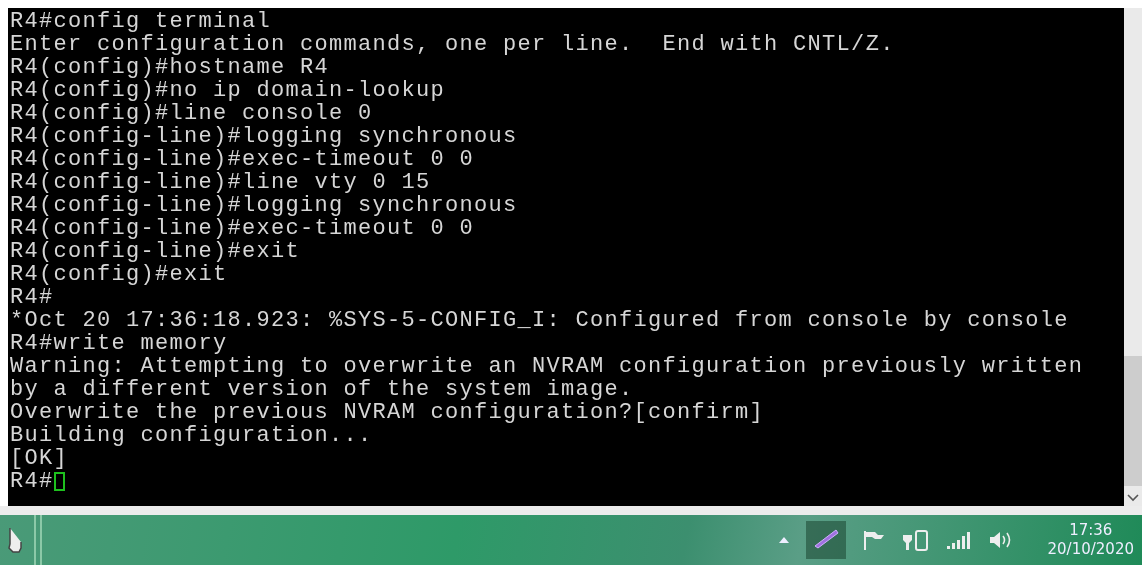  Describe the element at coordinates (156, 251) in the screenshot. I see `terminal-line: R4(config-line)#exit` at that location.